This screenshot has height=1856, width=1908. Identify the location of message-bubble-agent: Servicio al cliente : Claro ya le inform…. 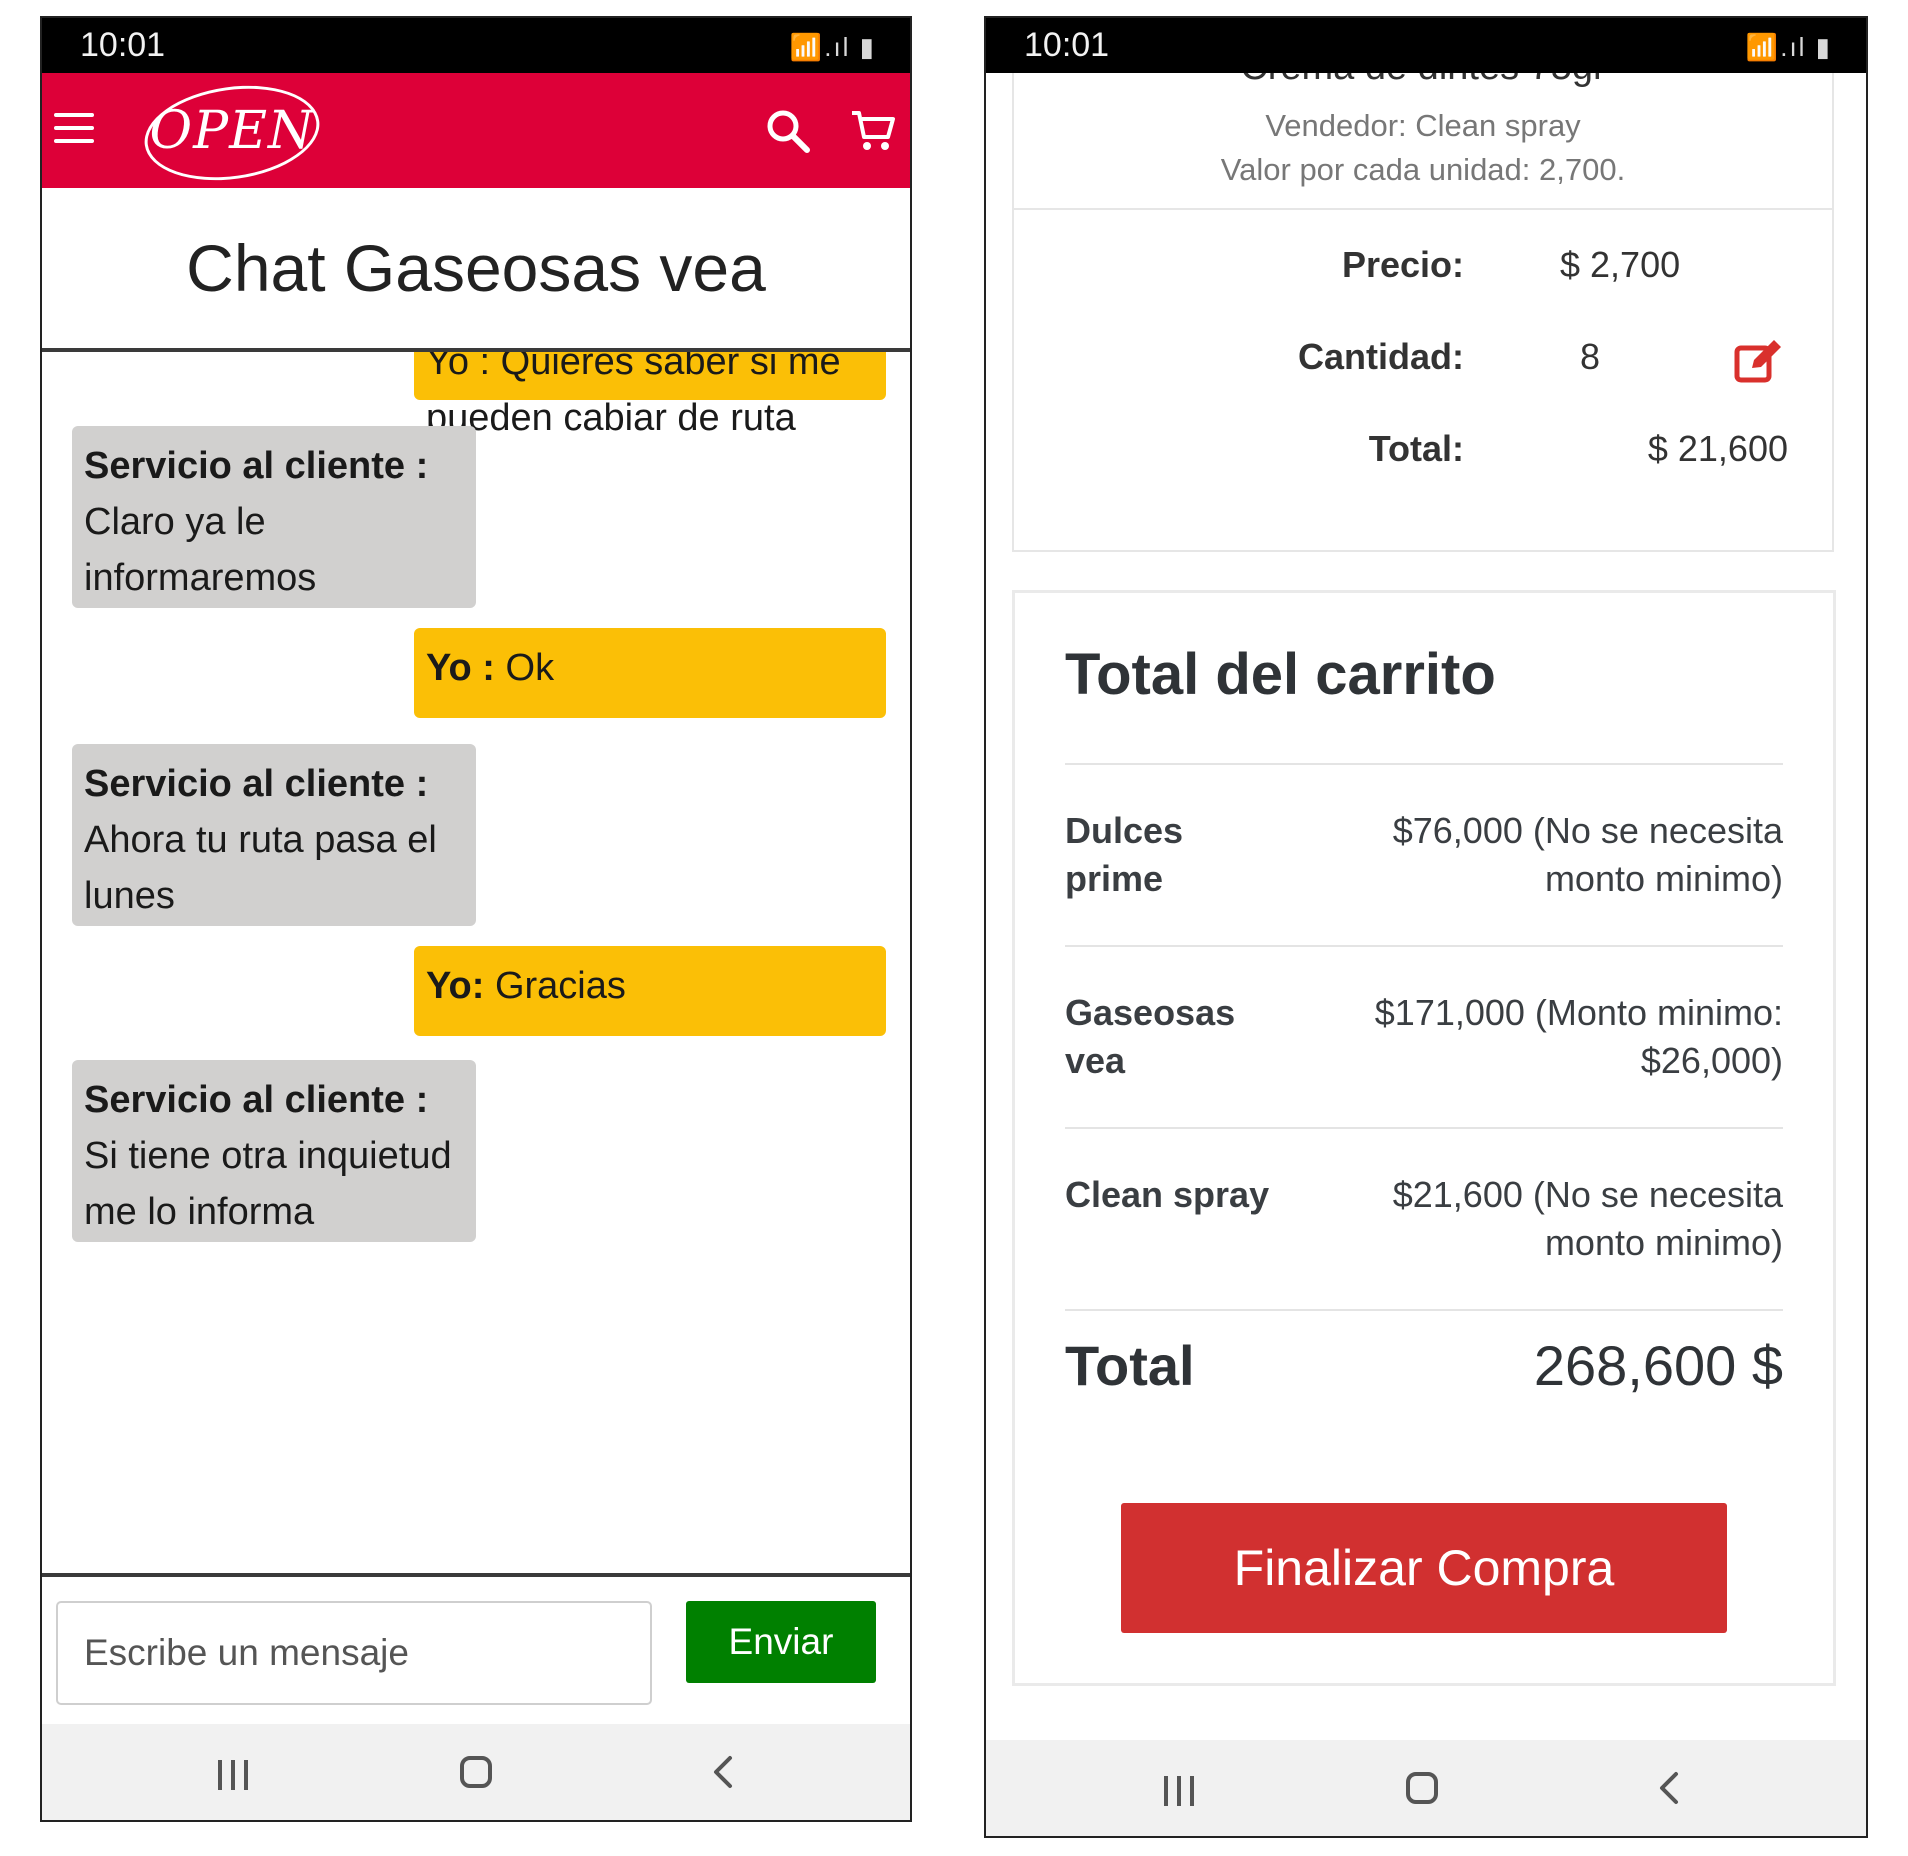
(274, 517).